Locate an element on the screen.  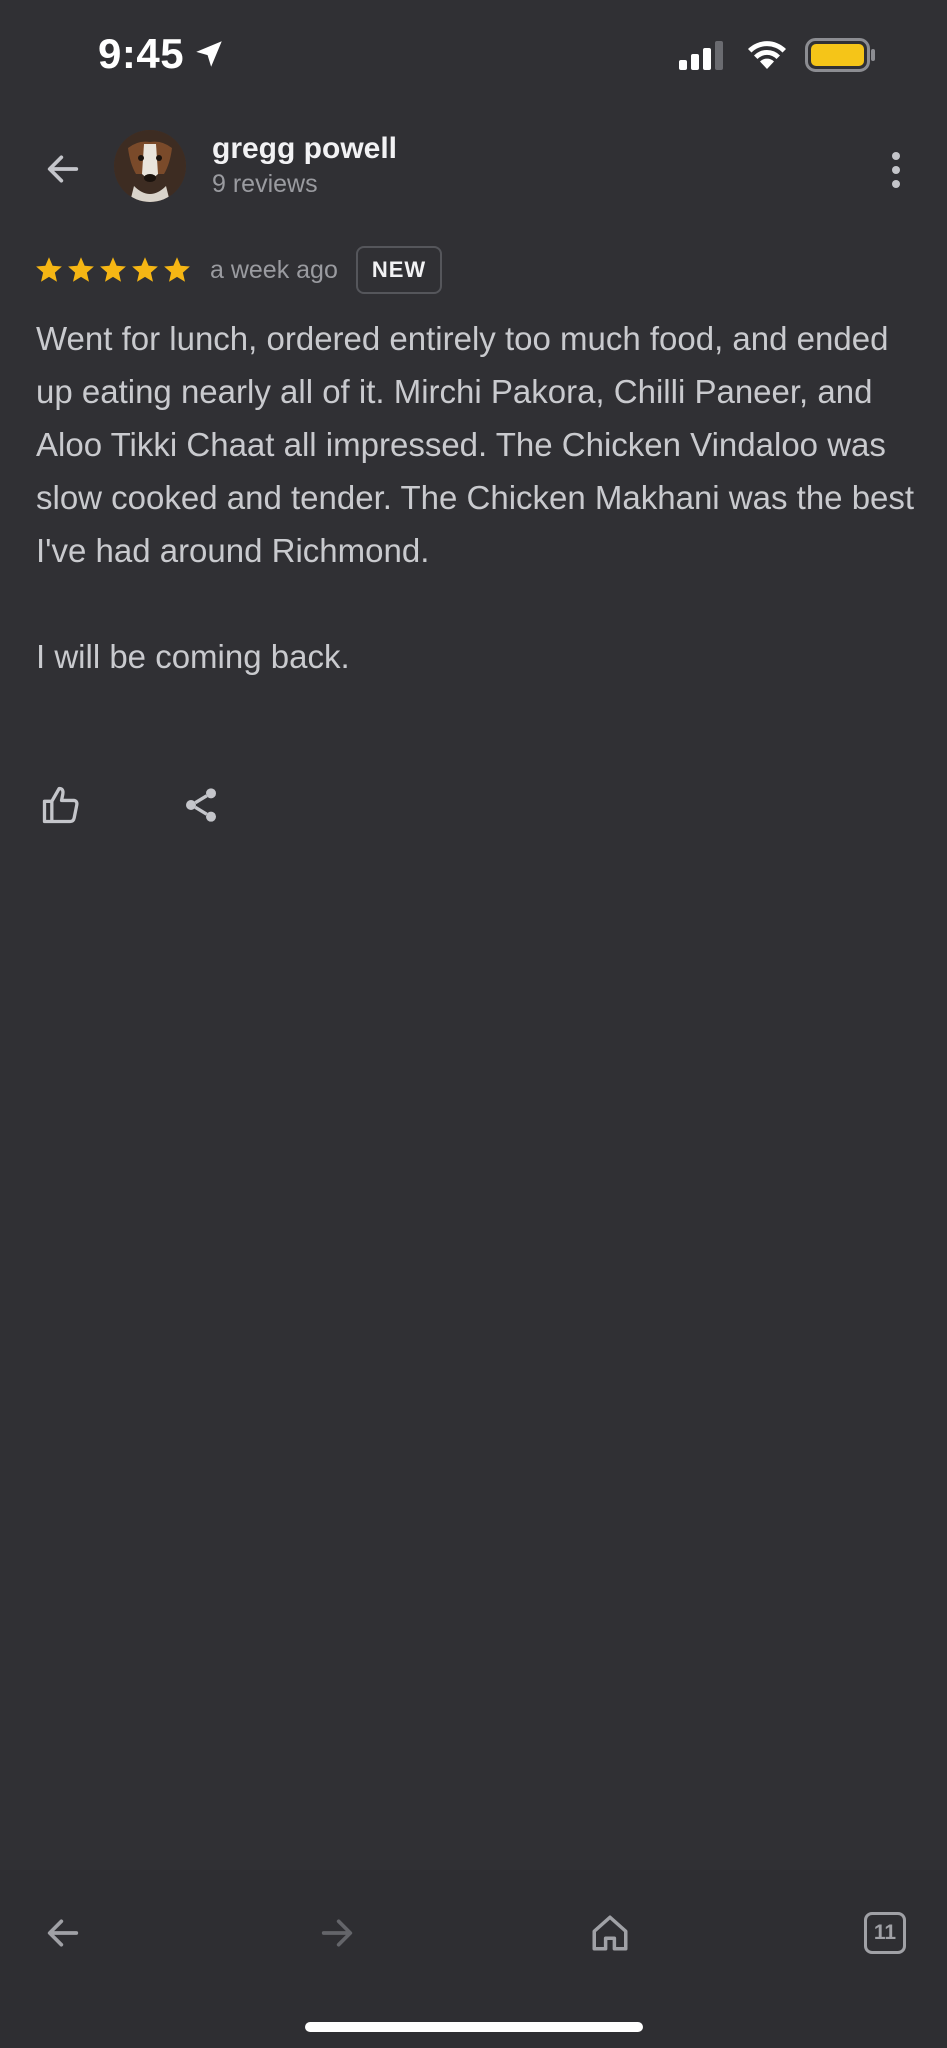
battery-icon is located at coordinates (840, 55).